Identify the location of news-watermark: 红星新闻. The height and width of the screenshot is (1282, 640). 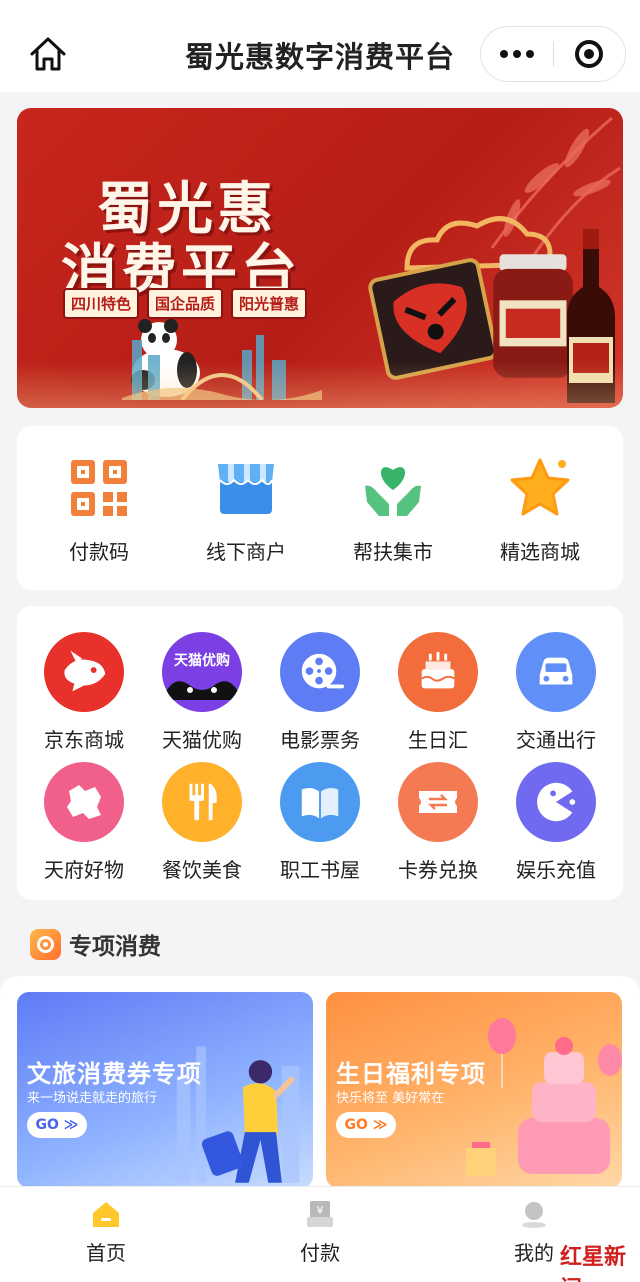
(593, 1263).